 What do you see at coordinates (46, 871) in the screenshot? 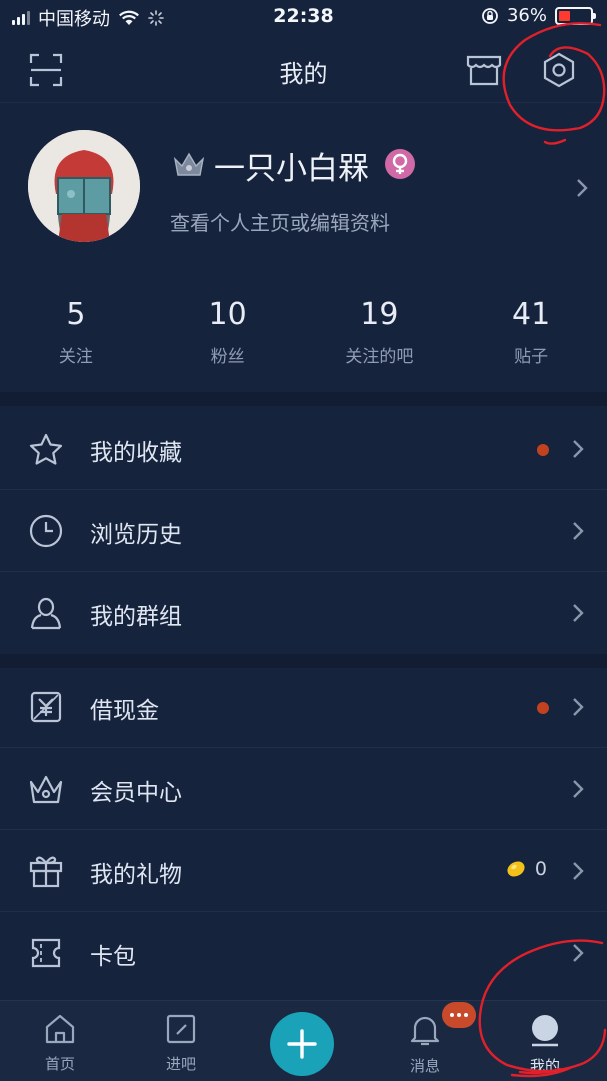
I see `gift-icon` at bounding box center [46, 871].